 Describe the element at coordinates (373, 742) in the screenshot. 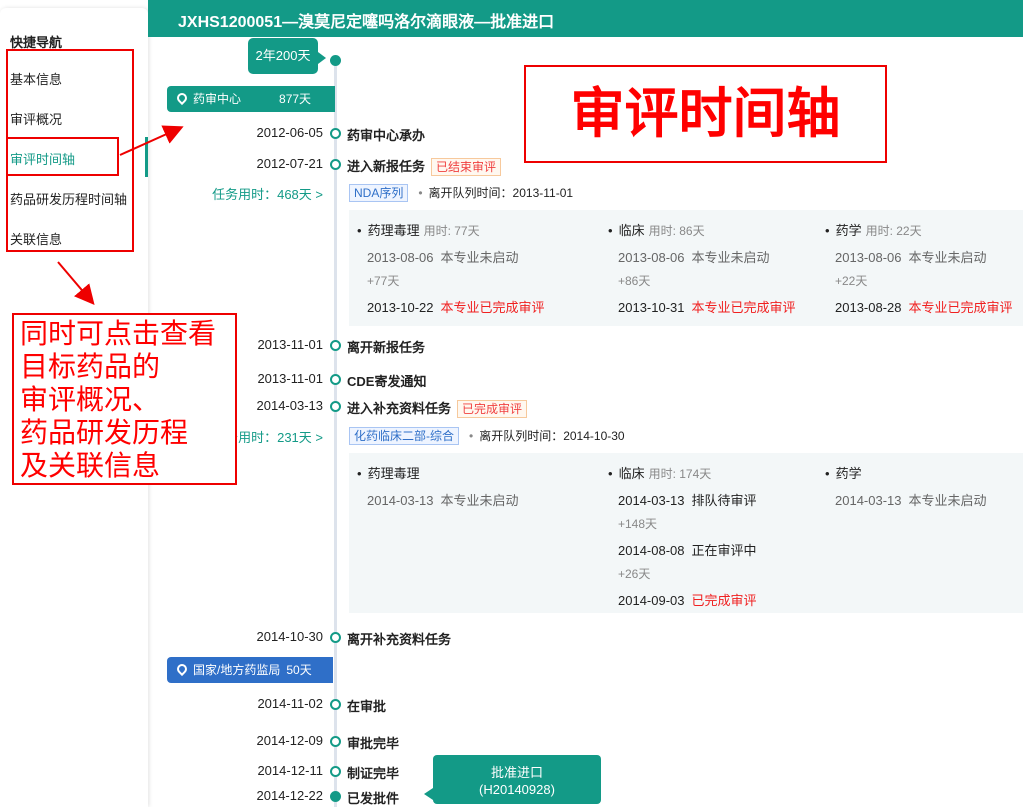

I see `event-label: 审批完毕` at that location.